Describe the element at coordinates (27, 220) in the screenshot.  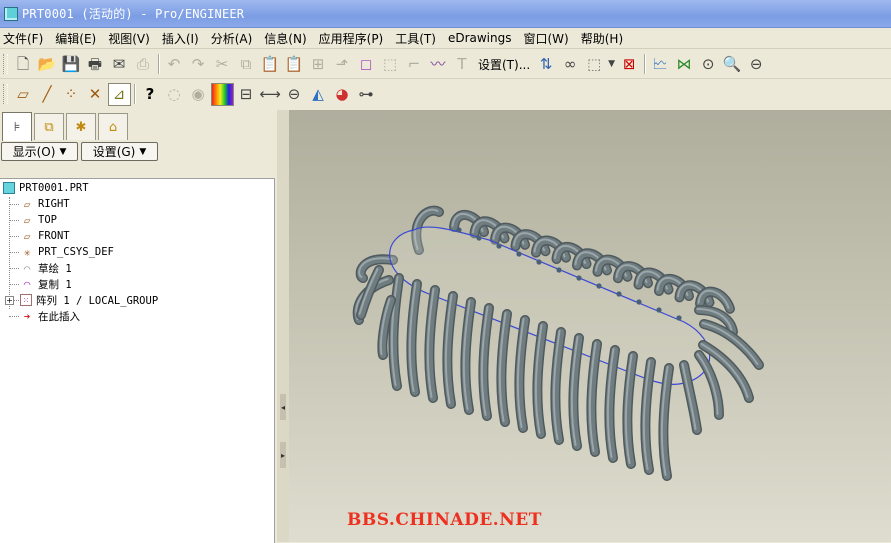
I see `datum-plane-icon: ▱` at that location.